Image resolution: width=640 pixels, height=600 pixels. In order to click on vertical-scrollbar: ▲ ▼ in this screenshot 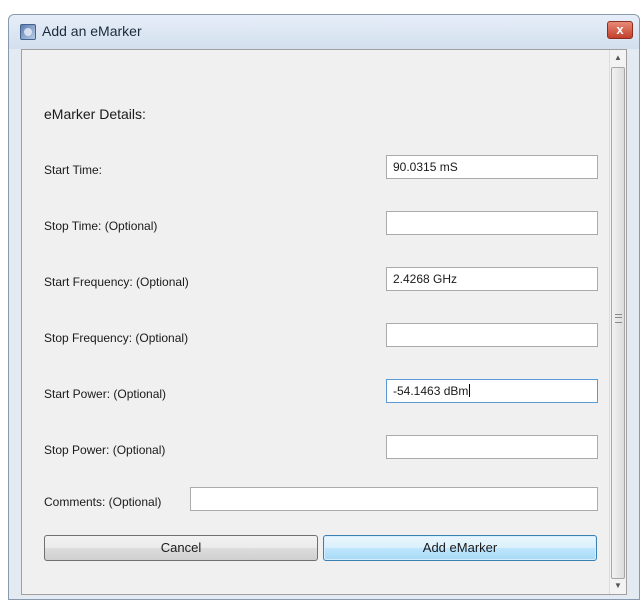, I will do `click(617, 322)`.